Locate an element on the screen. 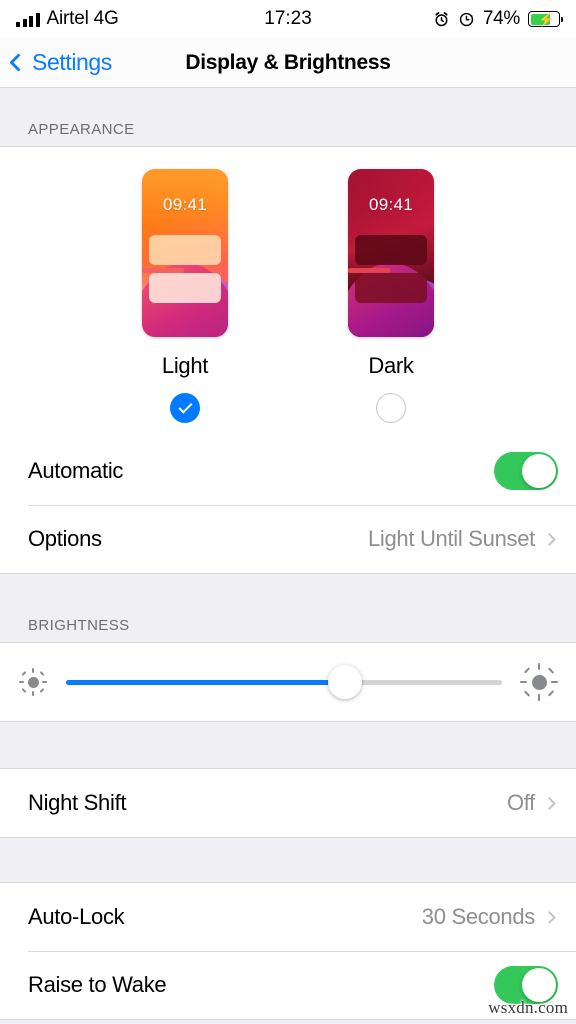 The image size is (576, 1024). watermark: wsxdn.com is located at coordinates (528, 1007).